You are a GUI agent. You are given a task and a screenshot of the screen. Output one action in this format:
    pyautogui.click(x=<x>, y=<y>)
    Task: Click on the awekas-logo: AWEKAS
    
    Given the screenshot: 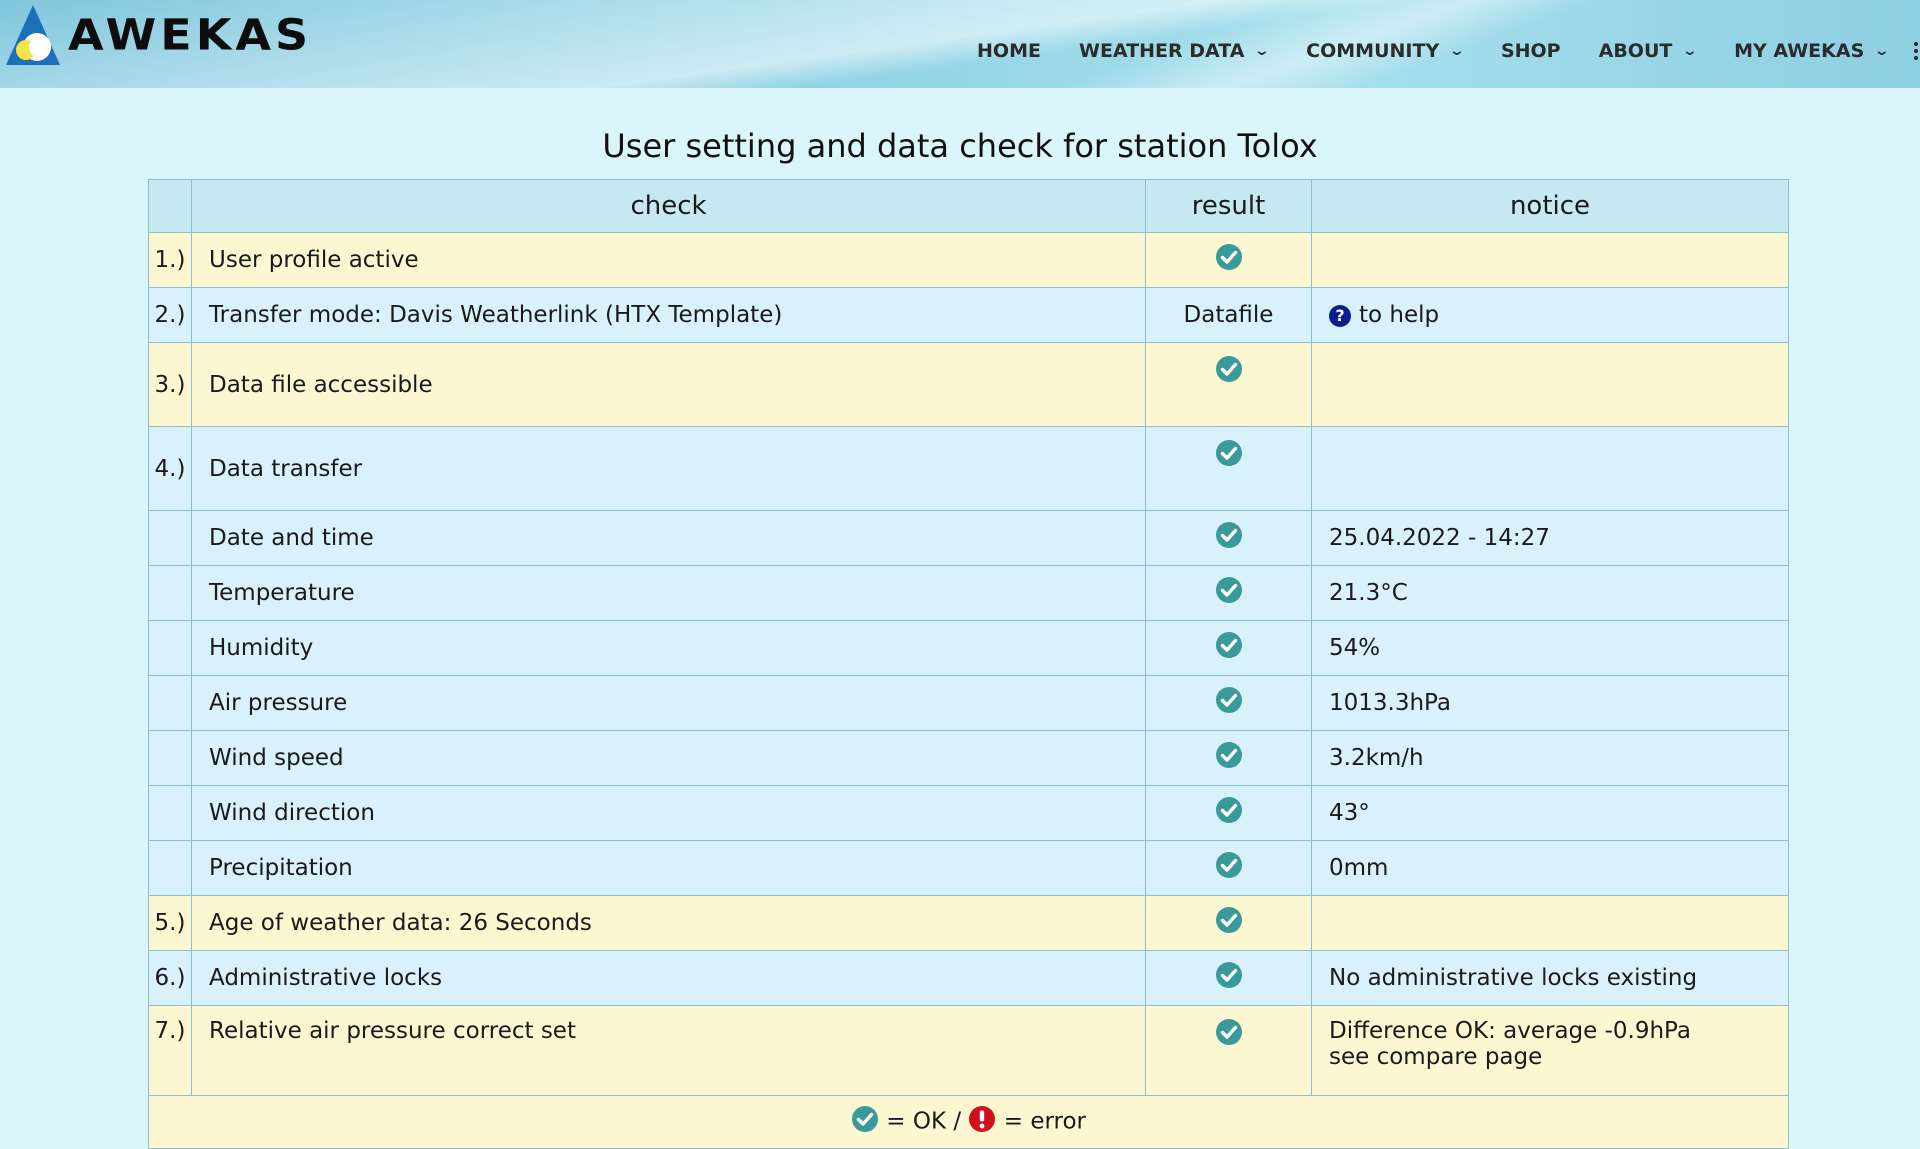 What is the action you would take?
    pyautogui.click(x=164, y=35)
    